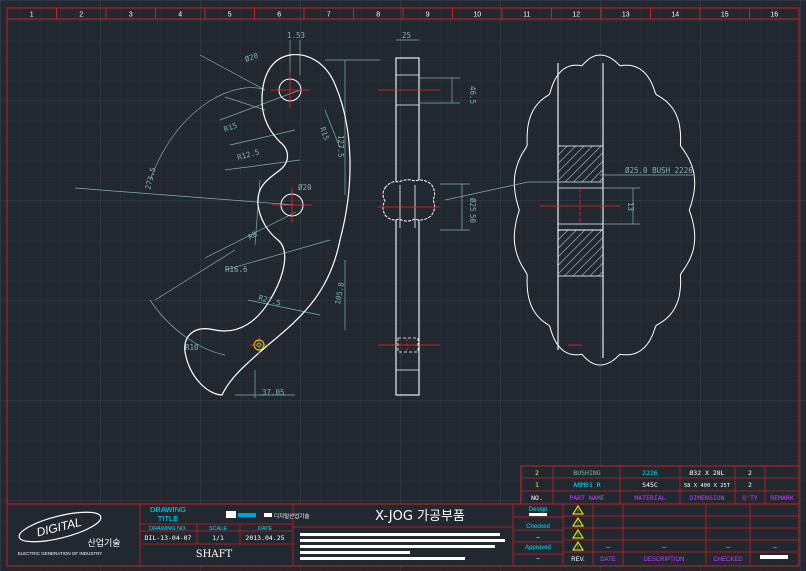  Describe the element at coordinates (406, 35) in the screenshot. I see `dim-side-width: 25` at that location.